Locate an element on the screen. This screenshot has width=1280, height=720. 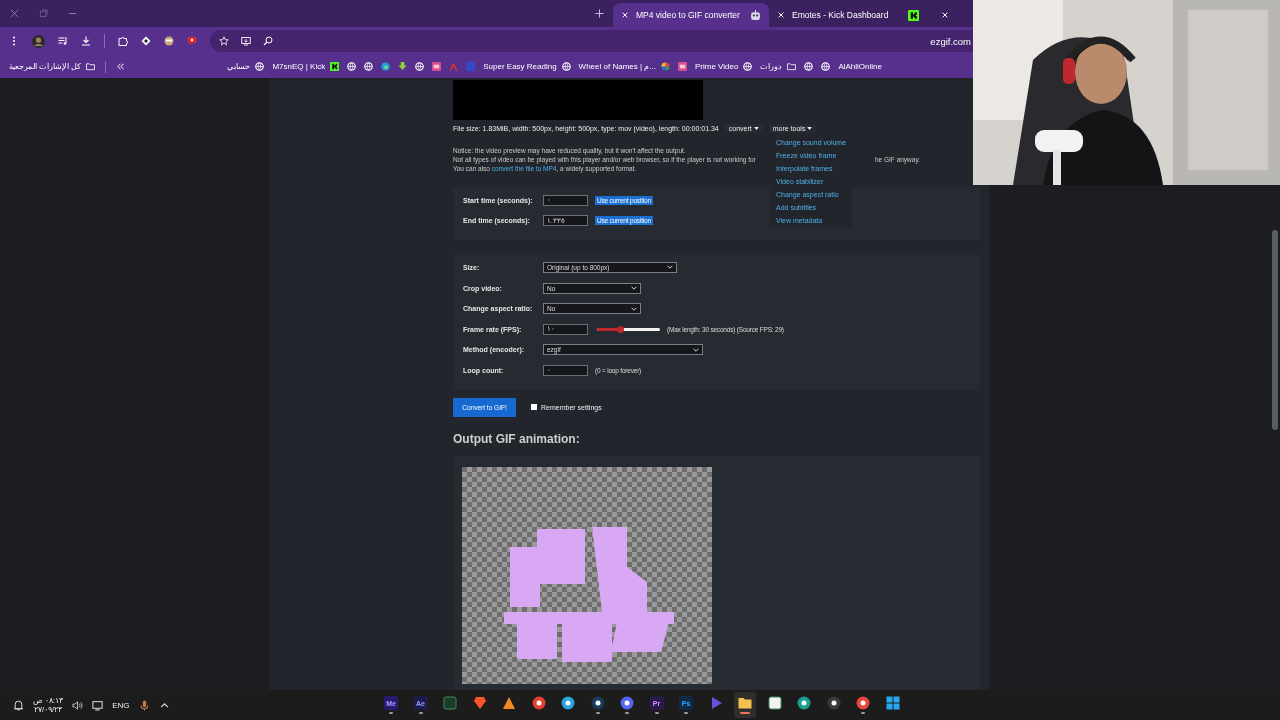
all-bookmarks-button: كل الإشارات المرجعية is located at coordinates (52, 66).